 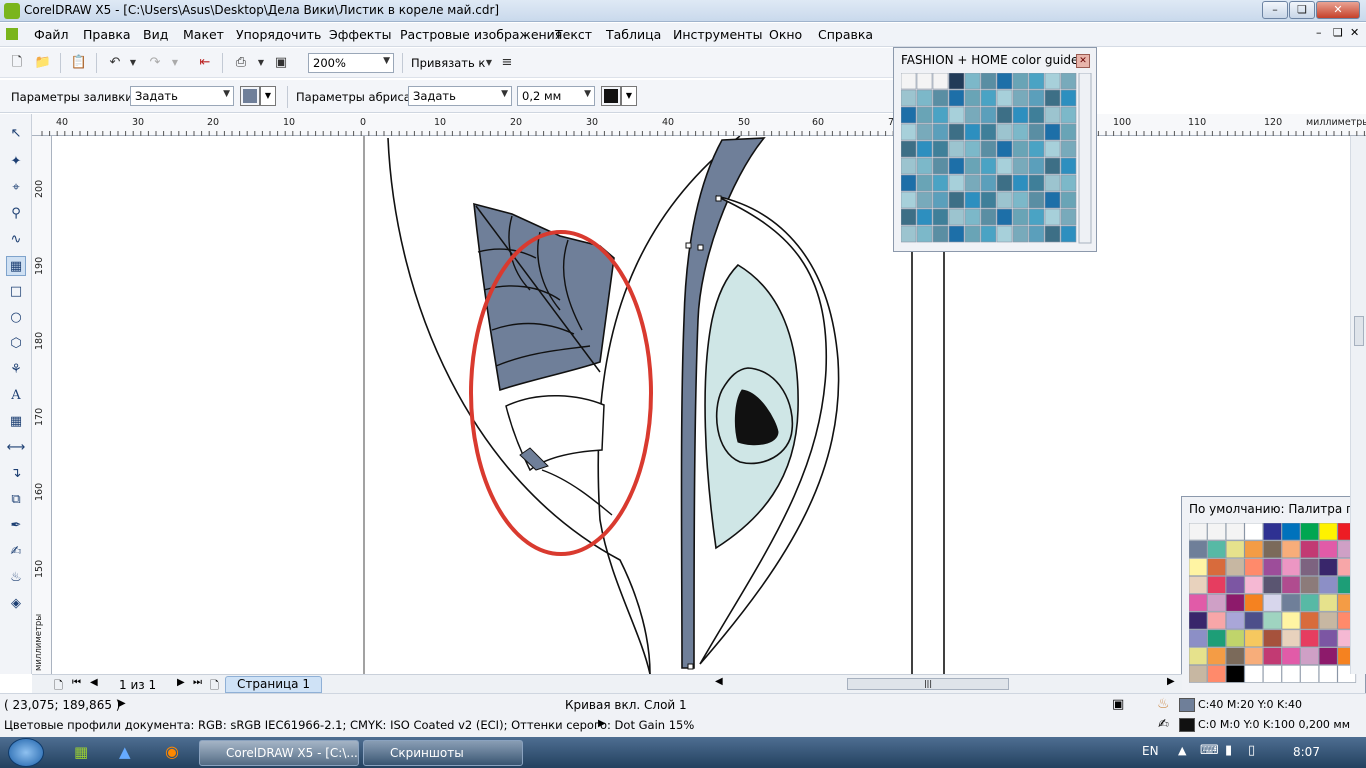 I want to click on menu-tools: Инструменты, so click(x=717, y=34).